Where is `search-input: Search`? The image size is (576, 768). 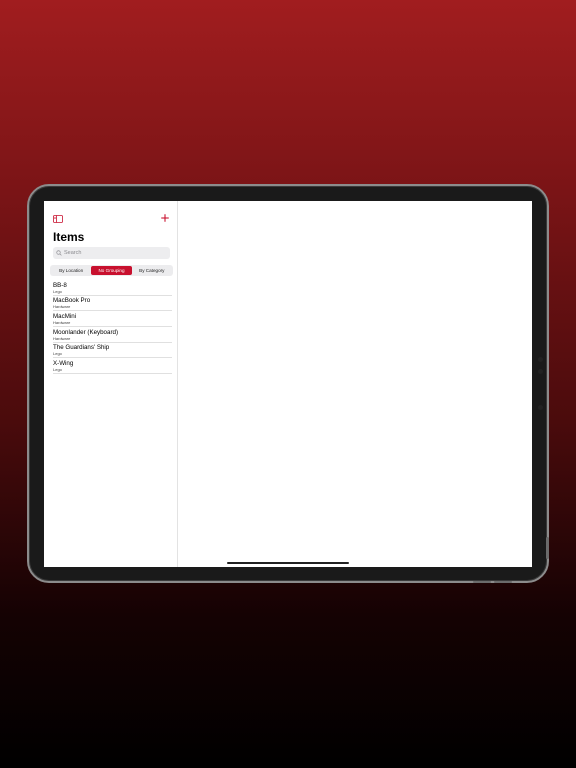
search-input: Search is located at coordinates (111, 253).